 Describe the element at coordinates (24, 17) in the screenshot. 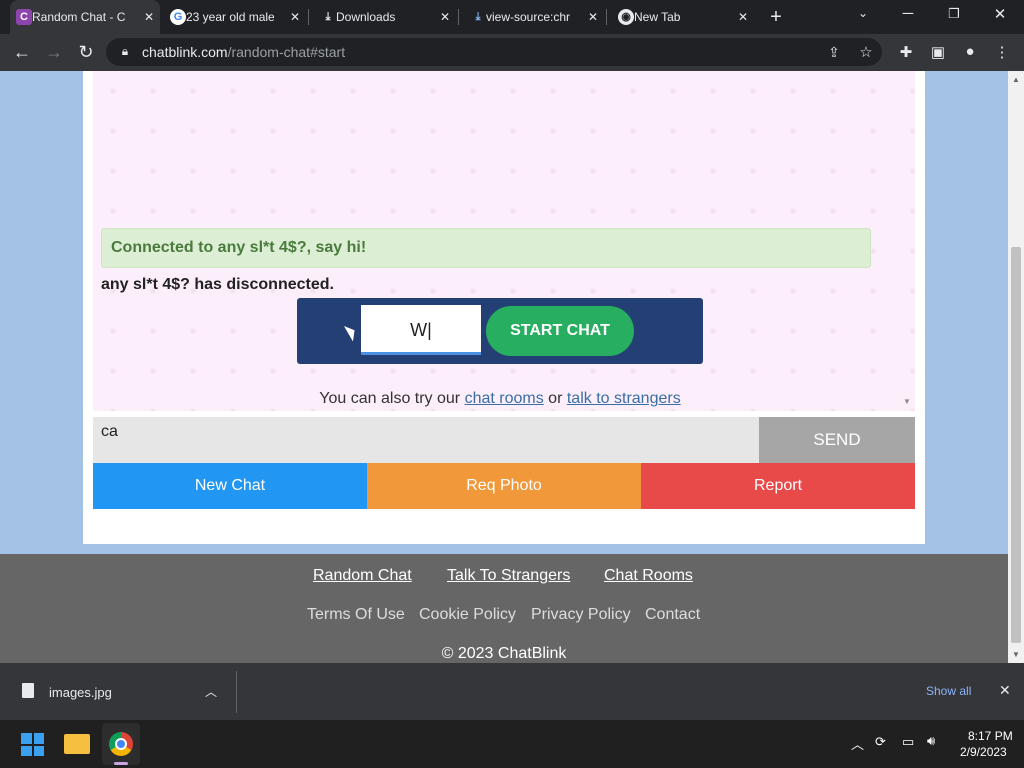

I see `chatblink-icon: C` at that location.